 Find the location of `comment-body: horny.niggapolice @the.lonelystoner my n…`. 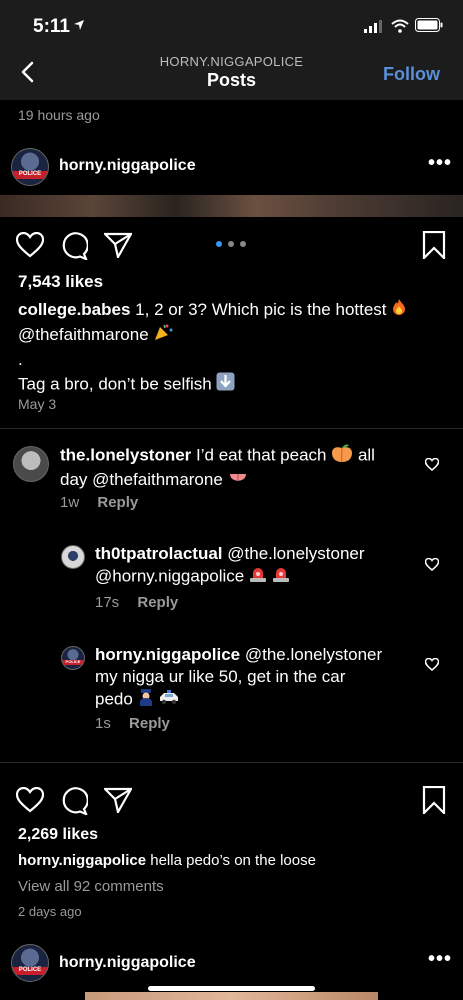

comment-body: horny.niggapolice @the.lonelystoner my n… is located at coordinates (255, 678).